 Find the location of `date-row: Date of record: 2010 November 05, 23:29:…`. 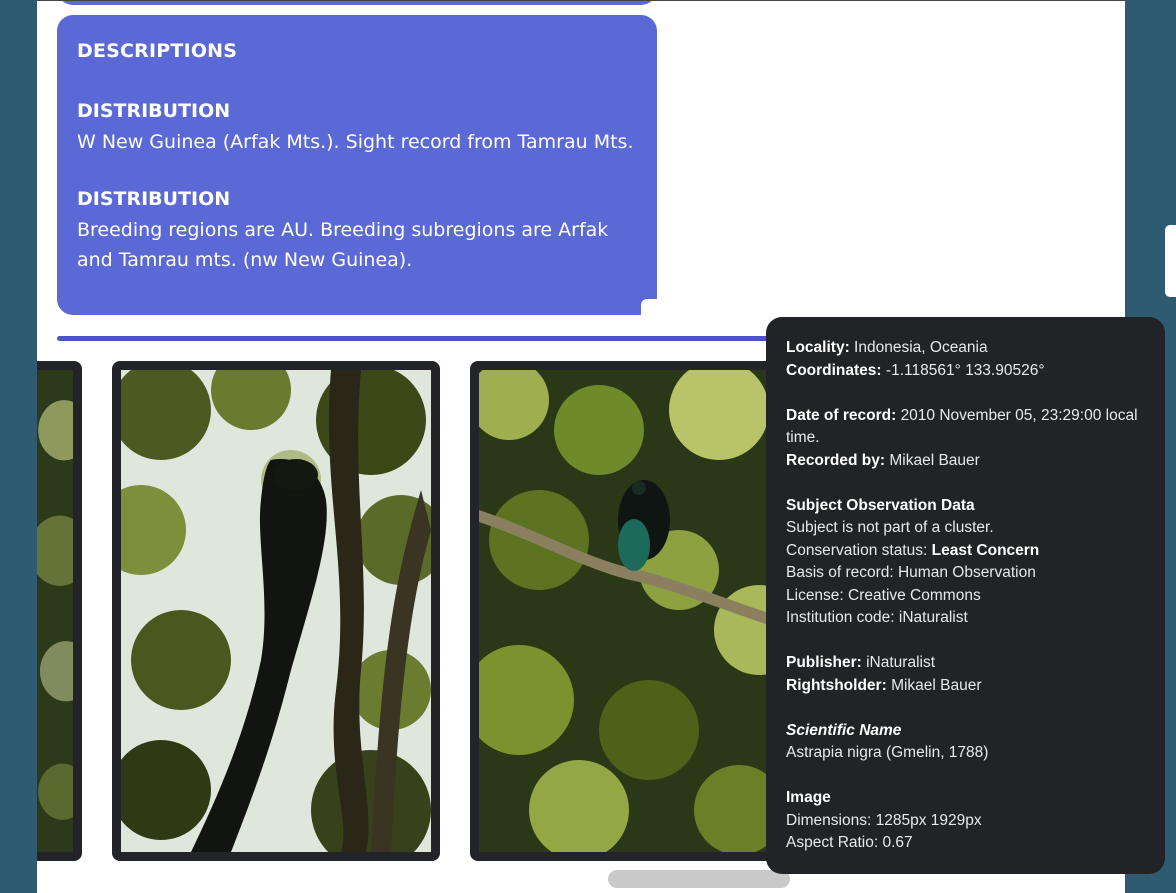

date-row: Date of record: 2010 November 05, 23:29:… is located at coordinates (965, 427).